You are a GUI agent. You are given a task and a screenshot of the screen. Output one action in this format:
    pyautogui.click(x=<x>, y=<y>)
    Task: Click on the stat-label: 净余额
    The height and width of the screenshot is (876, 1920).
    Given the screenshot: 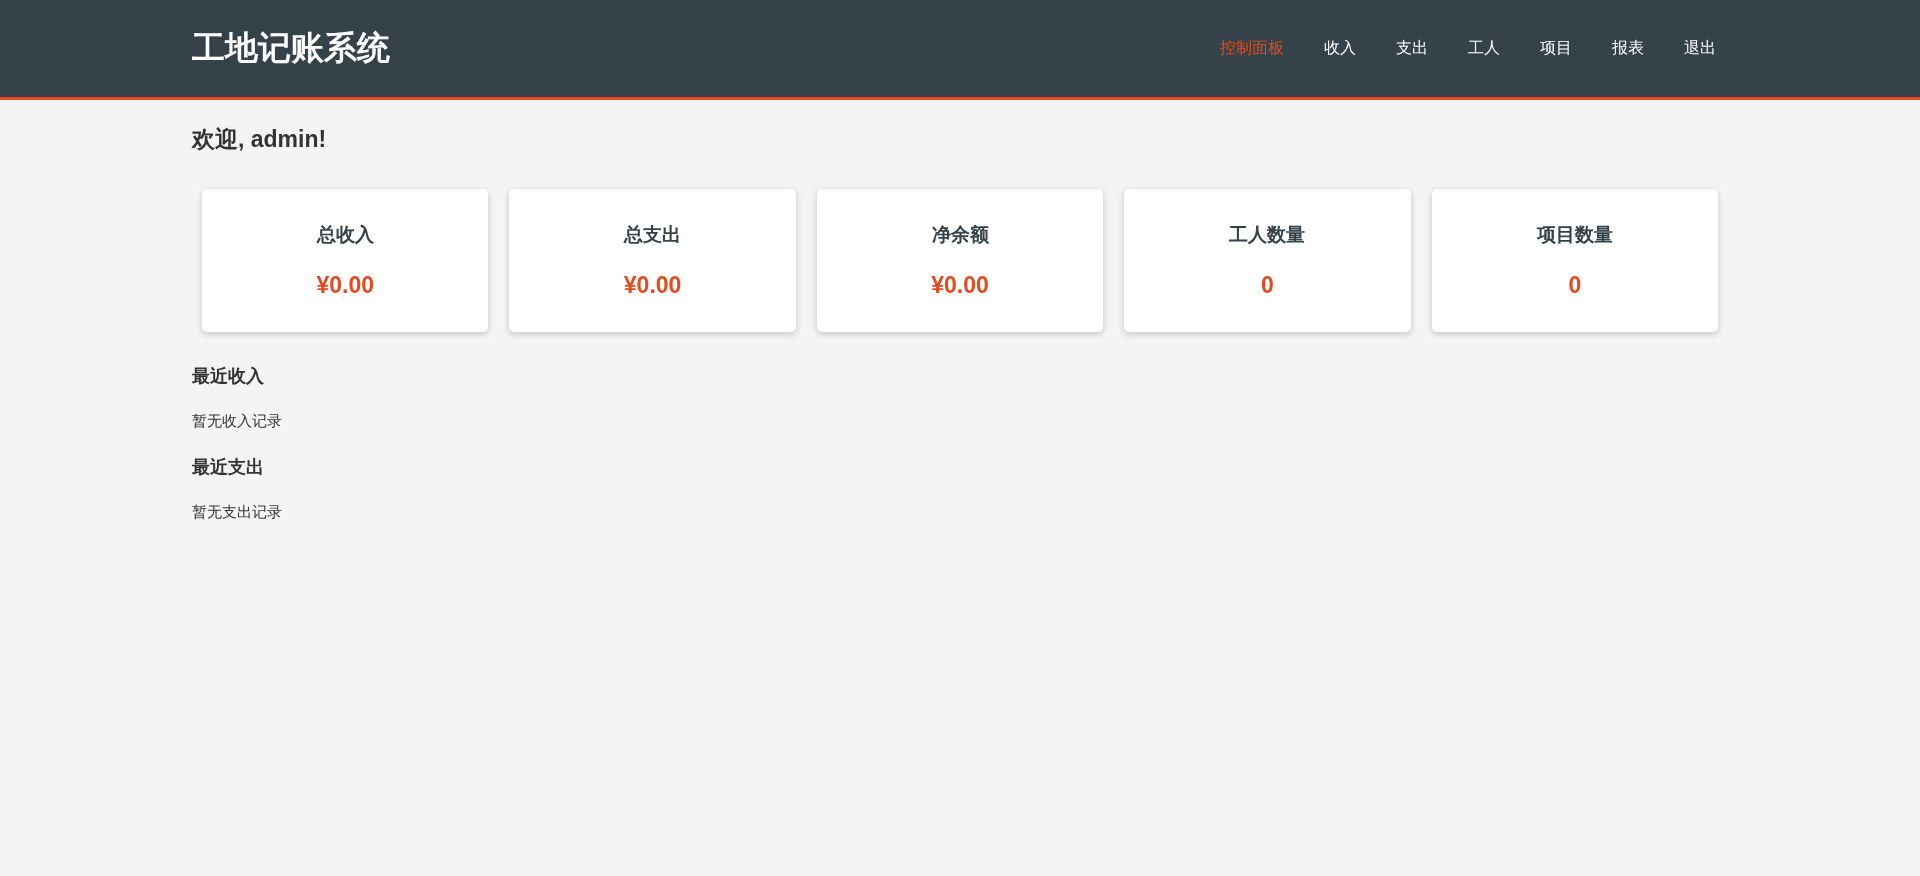 What is the action you would take?
    pyautogui.click(x=960, y=235)
    